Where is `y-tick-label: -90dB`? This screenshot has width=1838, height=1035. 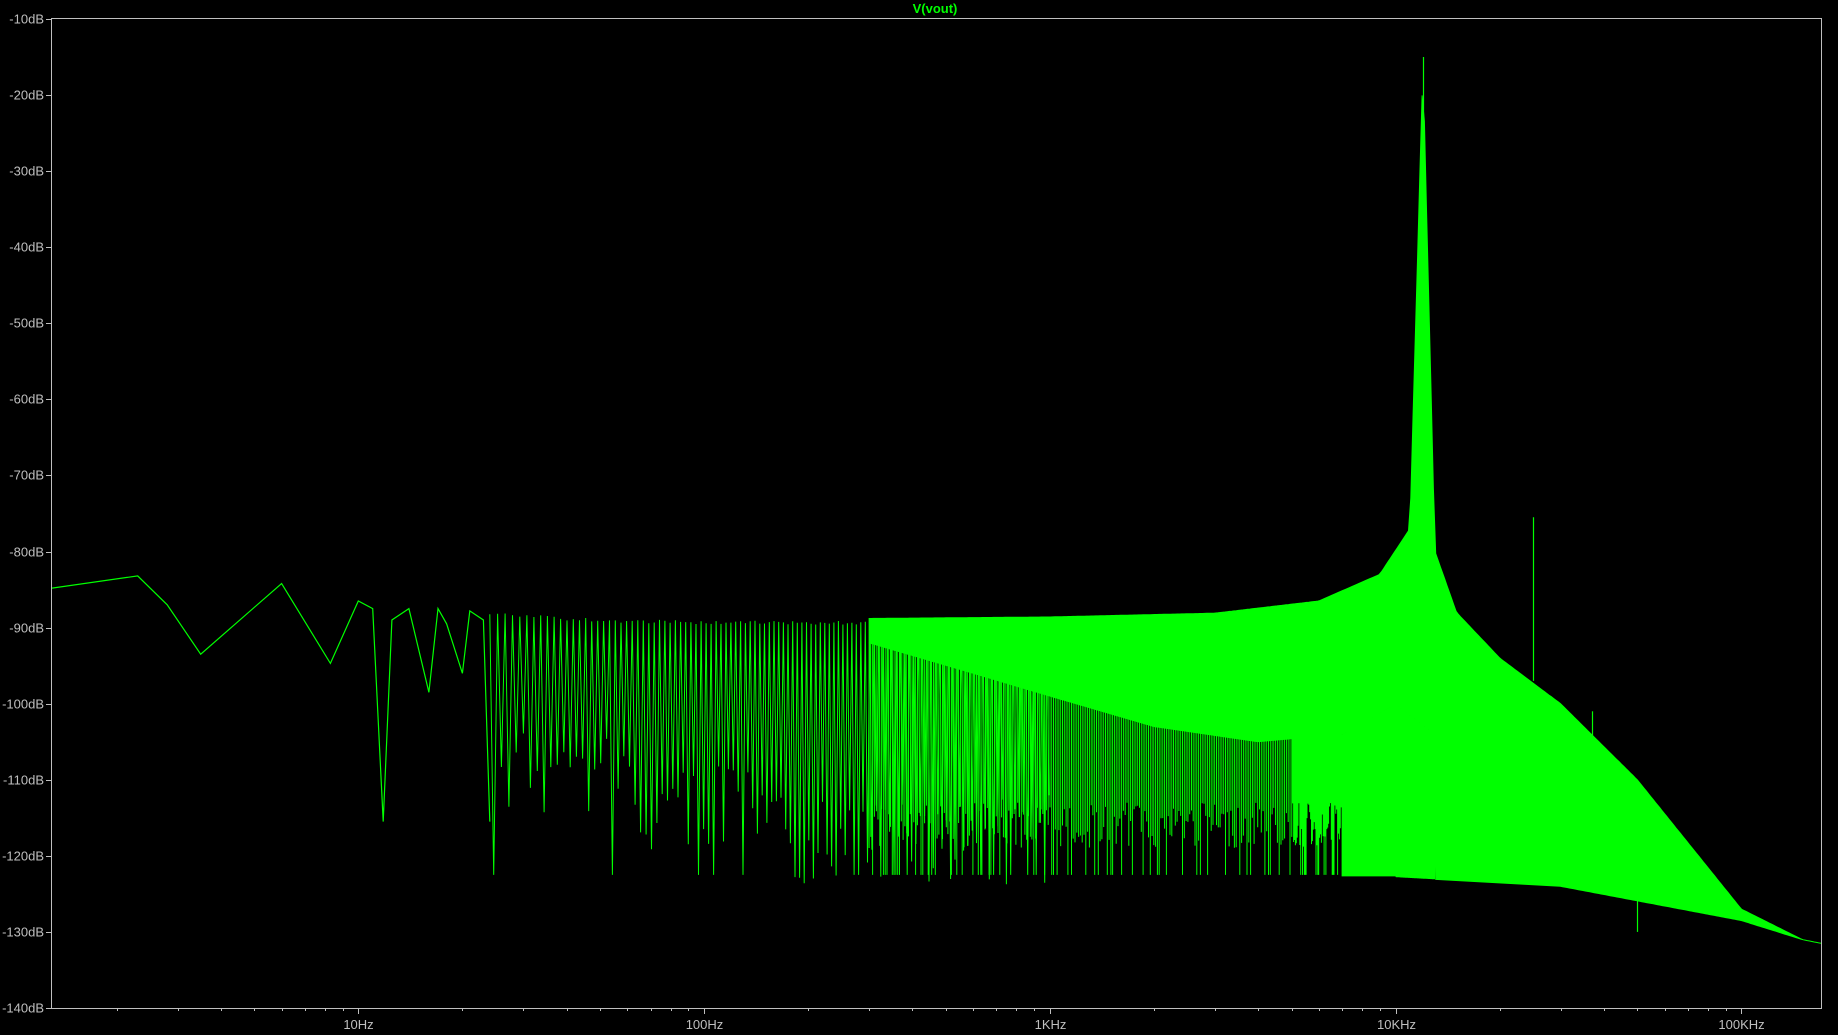 y-tick-label: -90dB is located at coordinates (26, 628).